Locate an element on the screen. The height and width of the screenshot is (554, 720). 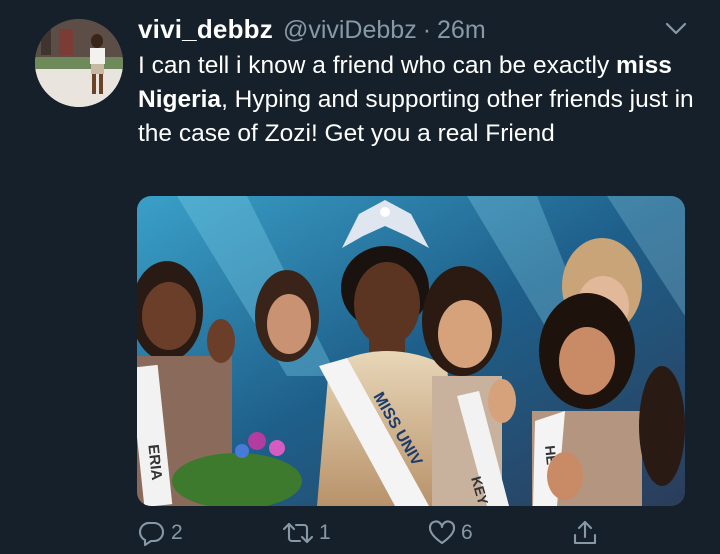
reply-icon is located at coordinates (152, 534).